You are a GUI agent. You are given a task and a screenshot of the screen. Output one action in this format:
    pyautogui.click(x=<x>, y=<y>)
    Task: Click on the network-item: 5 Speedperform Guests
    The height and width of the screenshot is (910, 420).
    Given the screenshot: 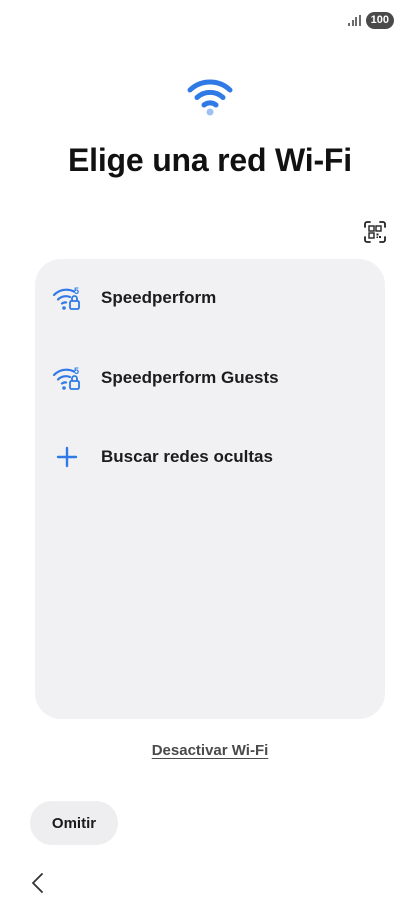 What is the action you would take?
    pyautogui.click(x=210, y=378)
    